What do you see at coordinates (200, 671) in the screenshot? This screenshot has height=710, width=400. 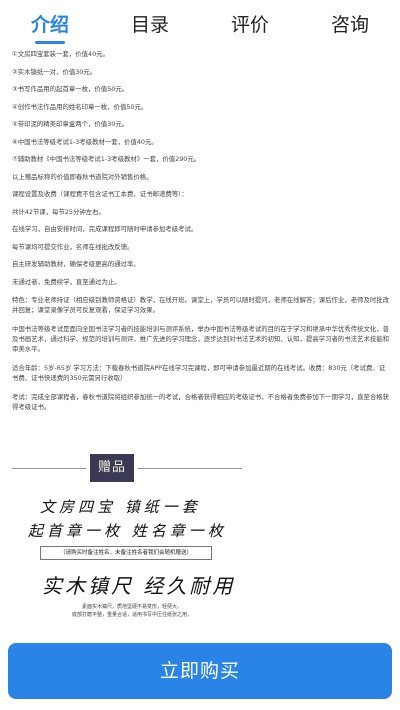 I see `buy-now-button: 立即购买` at bounding box center [200, 671].